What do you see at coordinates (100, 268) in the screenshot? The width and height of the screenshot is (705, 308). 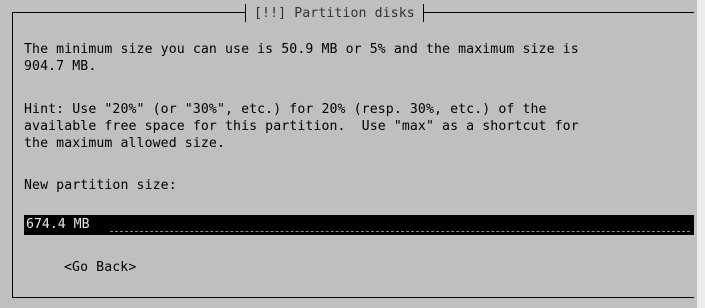 I see `go-back-button: <Go Back>` at bounding box center [100, 268].